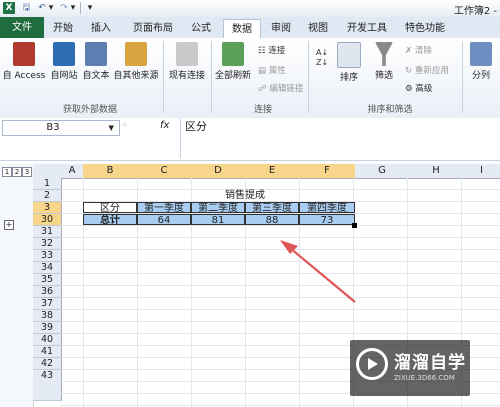 Image resolution: width=500 pixels, height=407 pixels. I want to click on total-q2-cell: 81, so click(218, 220).